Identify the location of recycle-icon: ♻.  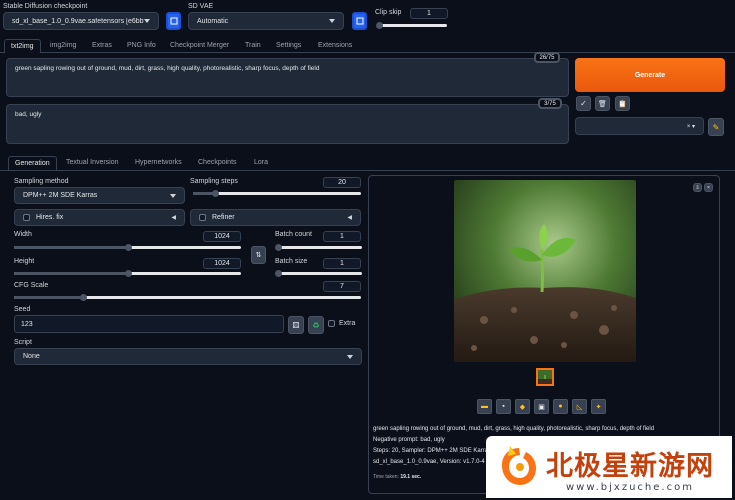
(316, 325).